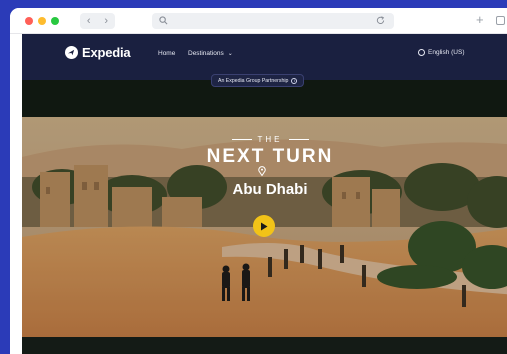  Describe the element at coordinates (106, 52) in the screenshot. I see `brand-name: Expedia` at that location.